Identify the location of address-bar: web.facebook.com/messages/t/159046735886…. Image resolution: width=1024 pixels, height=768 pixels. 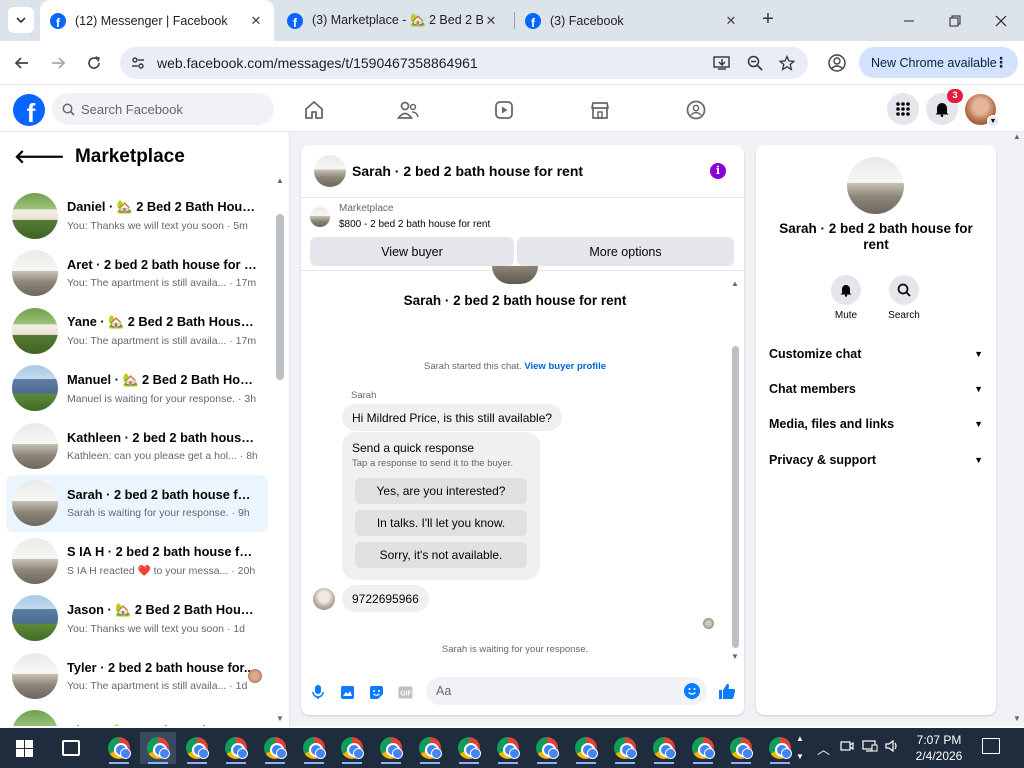
(464, 63).